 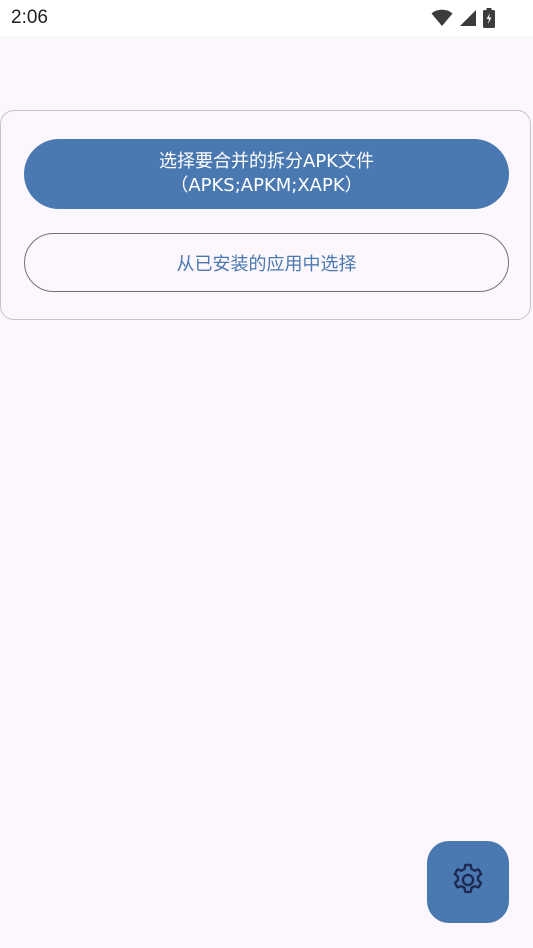 I want to click on signal-icon, so click(x=468, y=18).